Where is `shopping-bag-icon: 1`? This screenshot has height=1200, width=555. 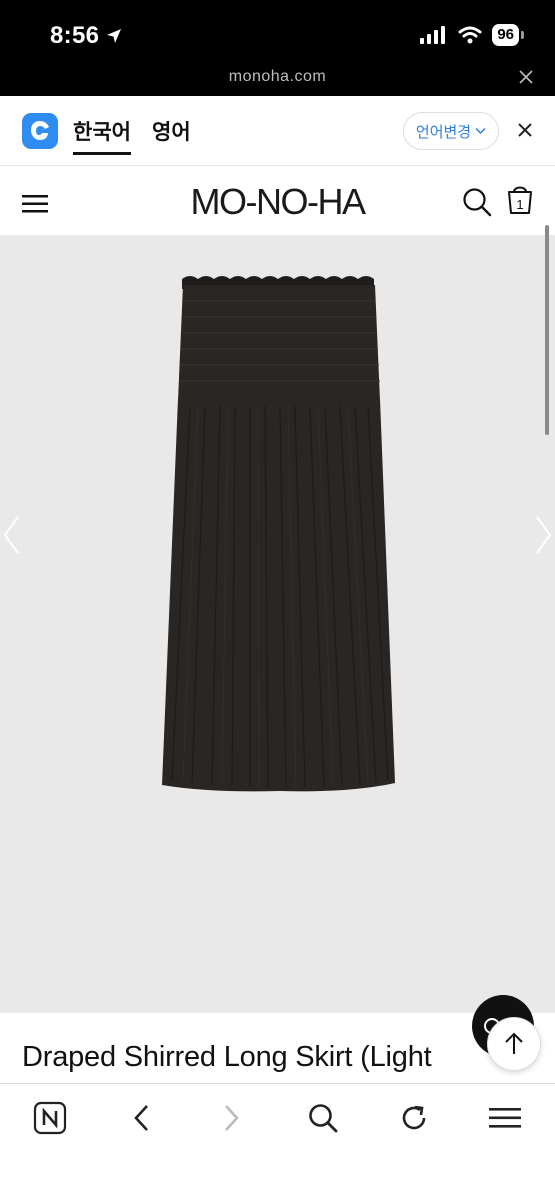
shopping-bag-icon: 1 is located at coordinates (520, 199).